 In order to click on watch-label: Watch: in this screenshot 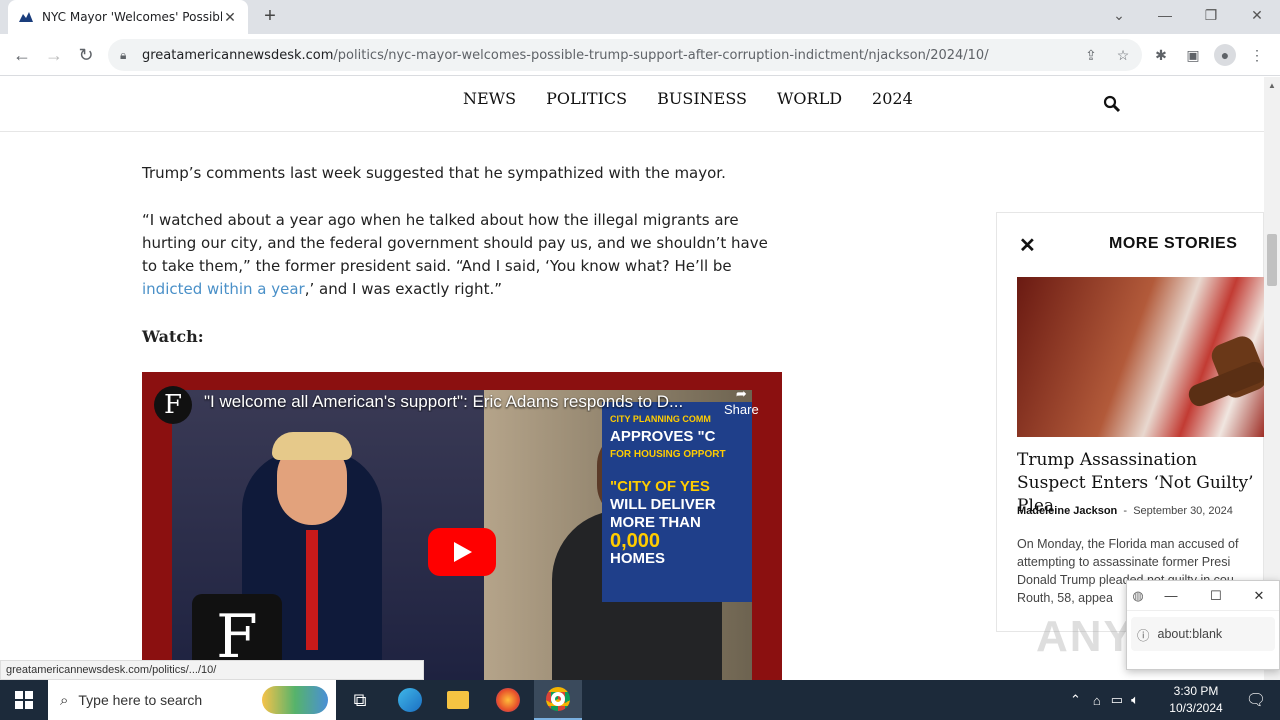, I will do `click(173, 336)`.